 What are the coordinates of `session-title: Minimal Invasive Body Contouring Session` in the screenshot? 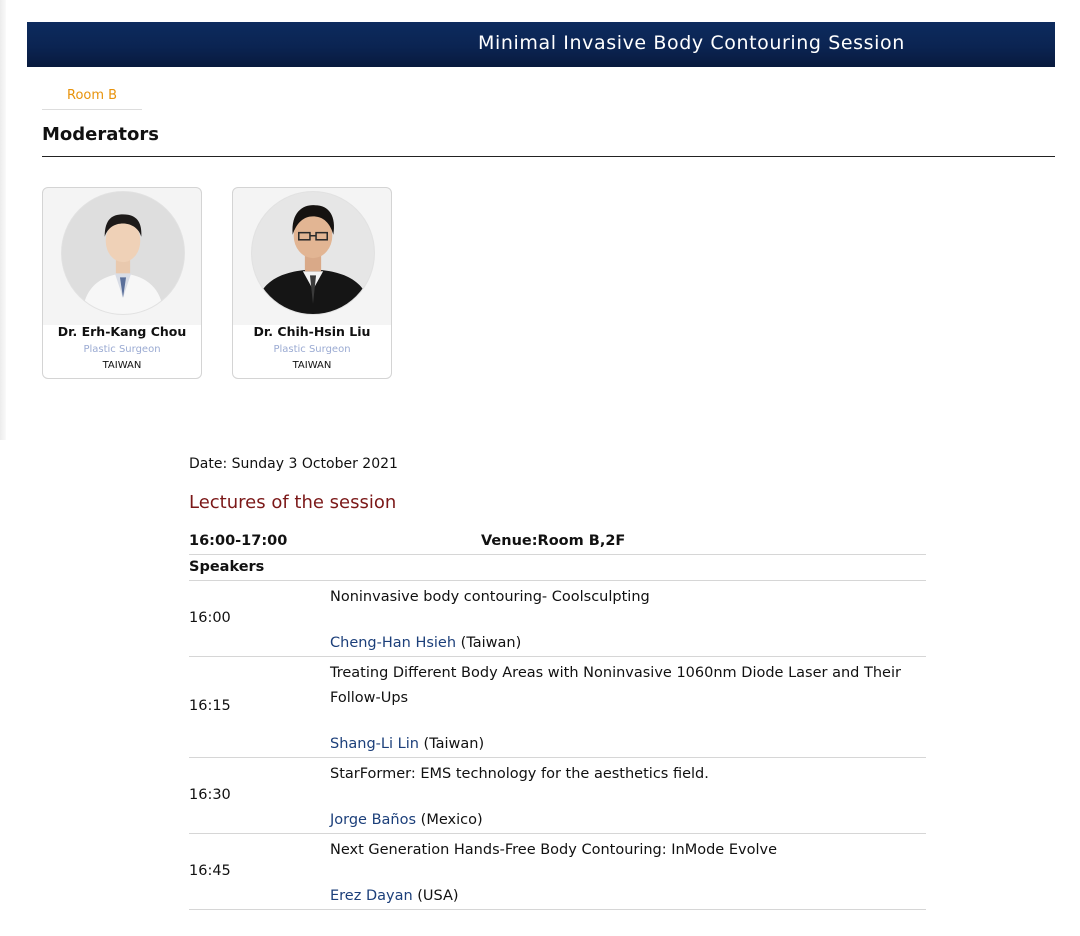 It's located at (691, 43).